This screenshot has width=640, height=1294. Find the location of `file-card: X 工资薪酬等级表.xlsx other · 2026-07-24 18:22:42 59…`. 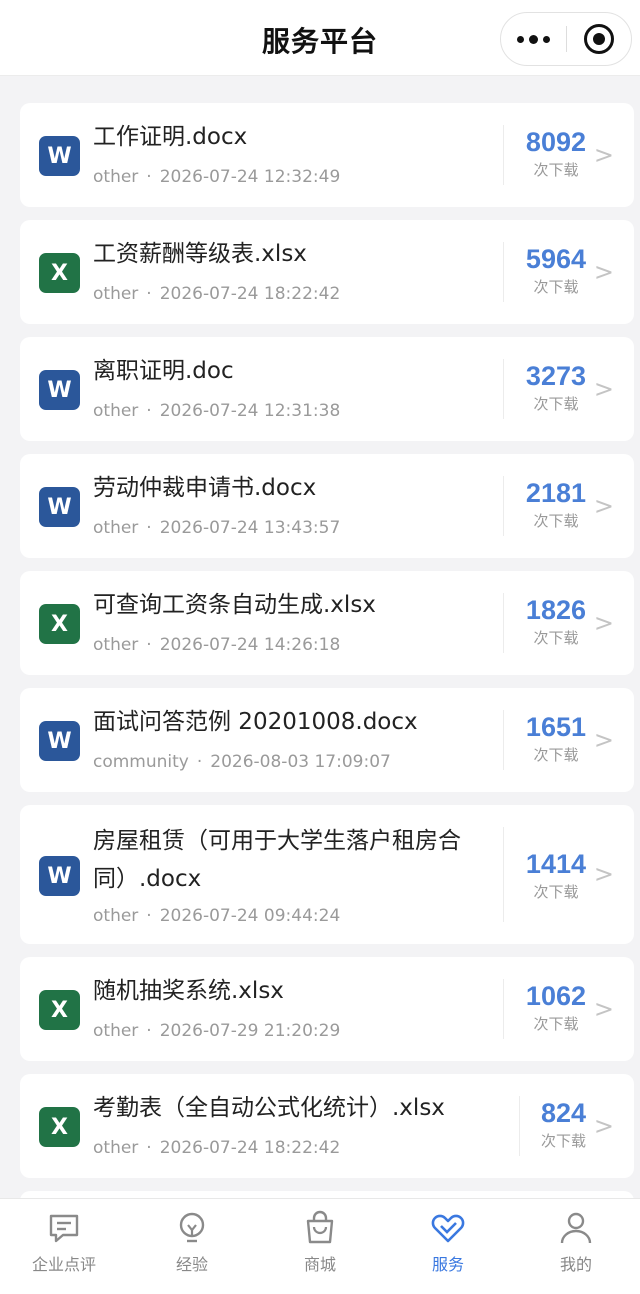

file-card: X 工资薪酬等级表.xlsx other · 2026-07-24 18:22:42 59… is located at coordinates (327, 272).